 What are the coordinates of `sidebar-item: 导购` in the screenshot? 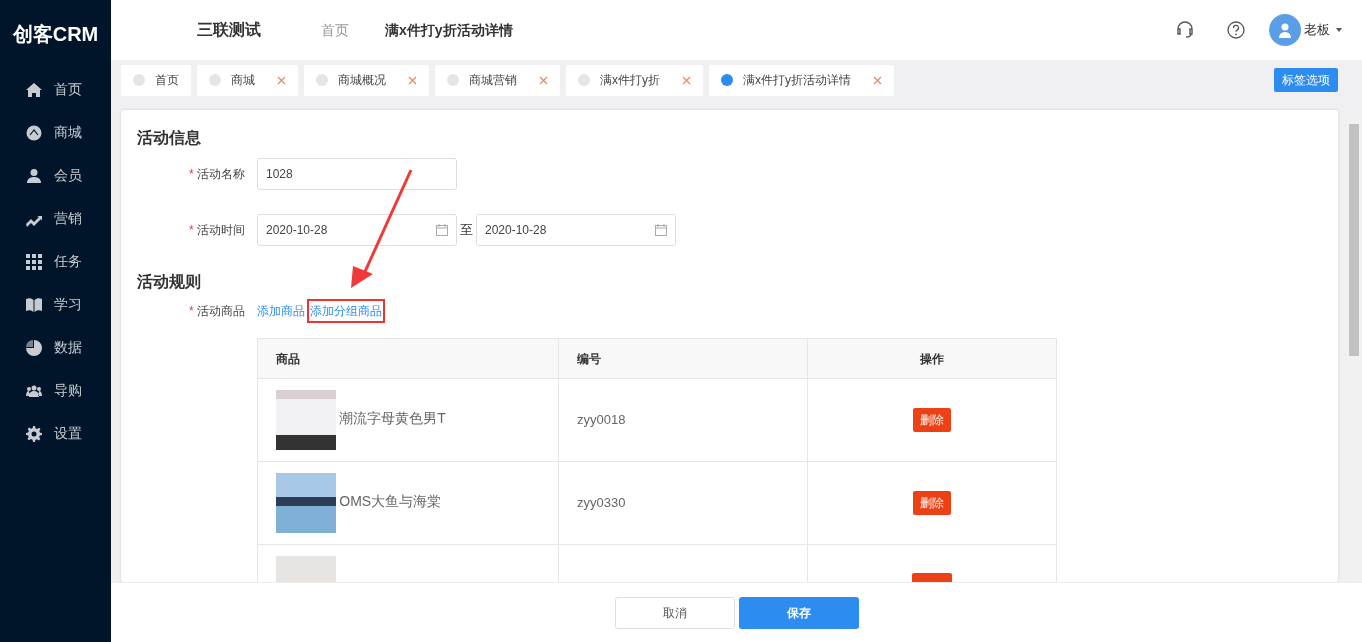 It's located at (55, 390).